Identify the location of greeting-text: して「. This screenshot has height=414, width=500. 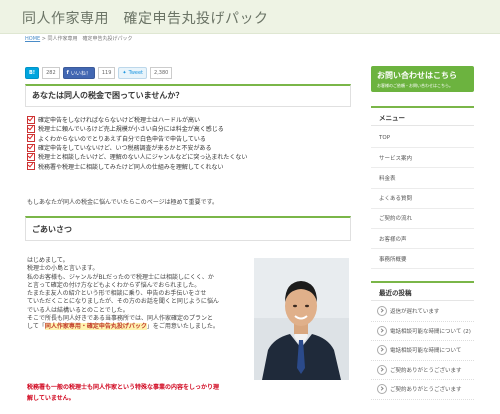
(36, 327).